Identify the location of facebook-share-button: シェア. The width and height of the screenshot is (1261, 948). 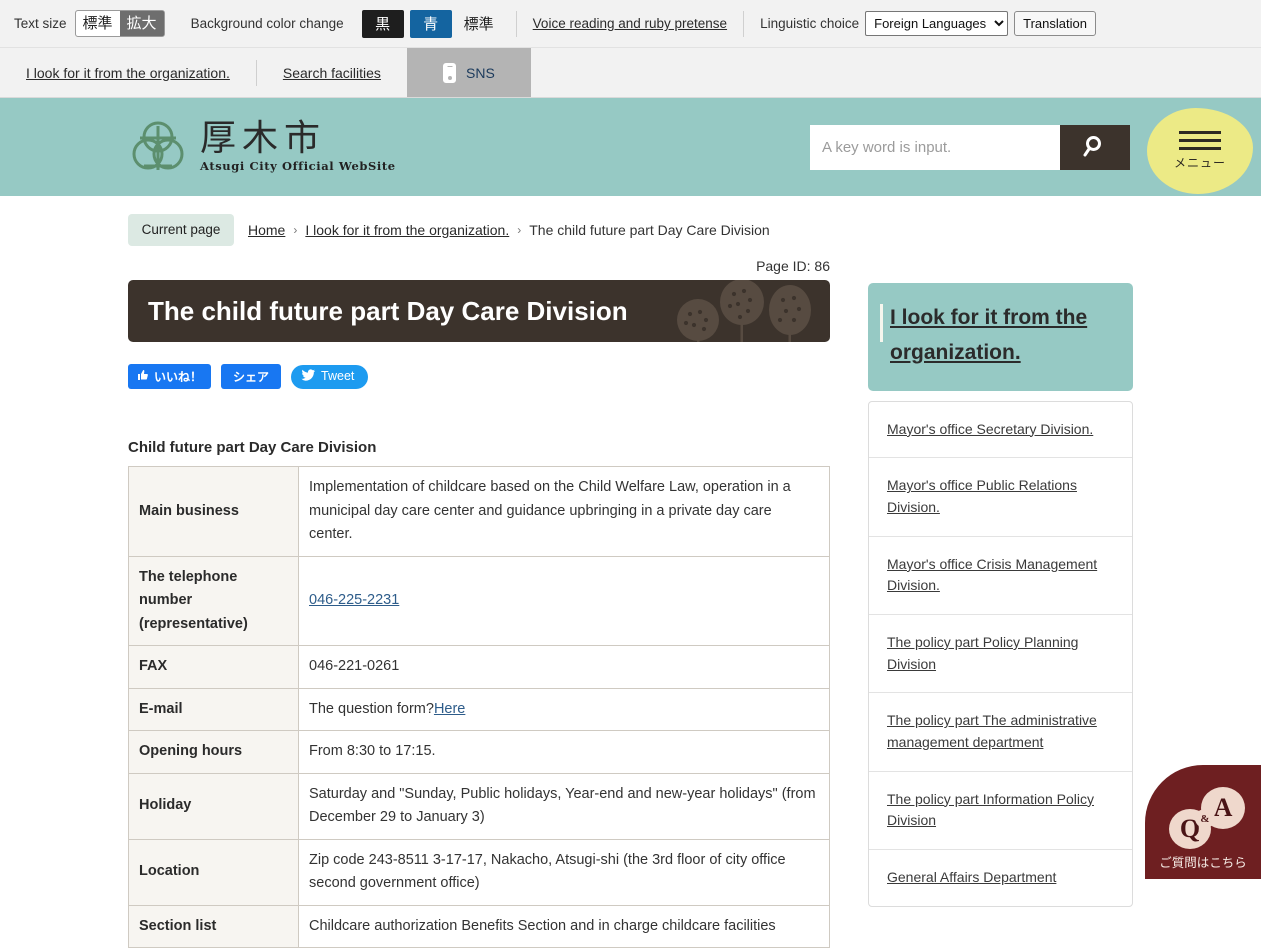
(251, 377).